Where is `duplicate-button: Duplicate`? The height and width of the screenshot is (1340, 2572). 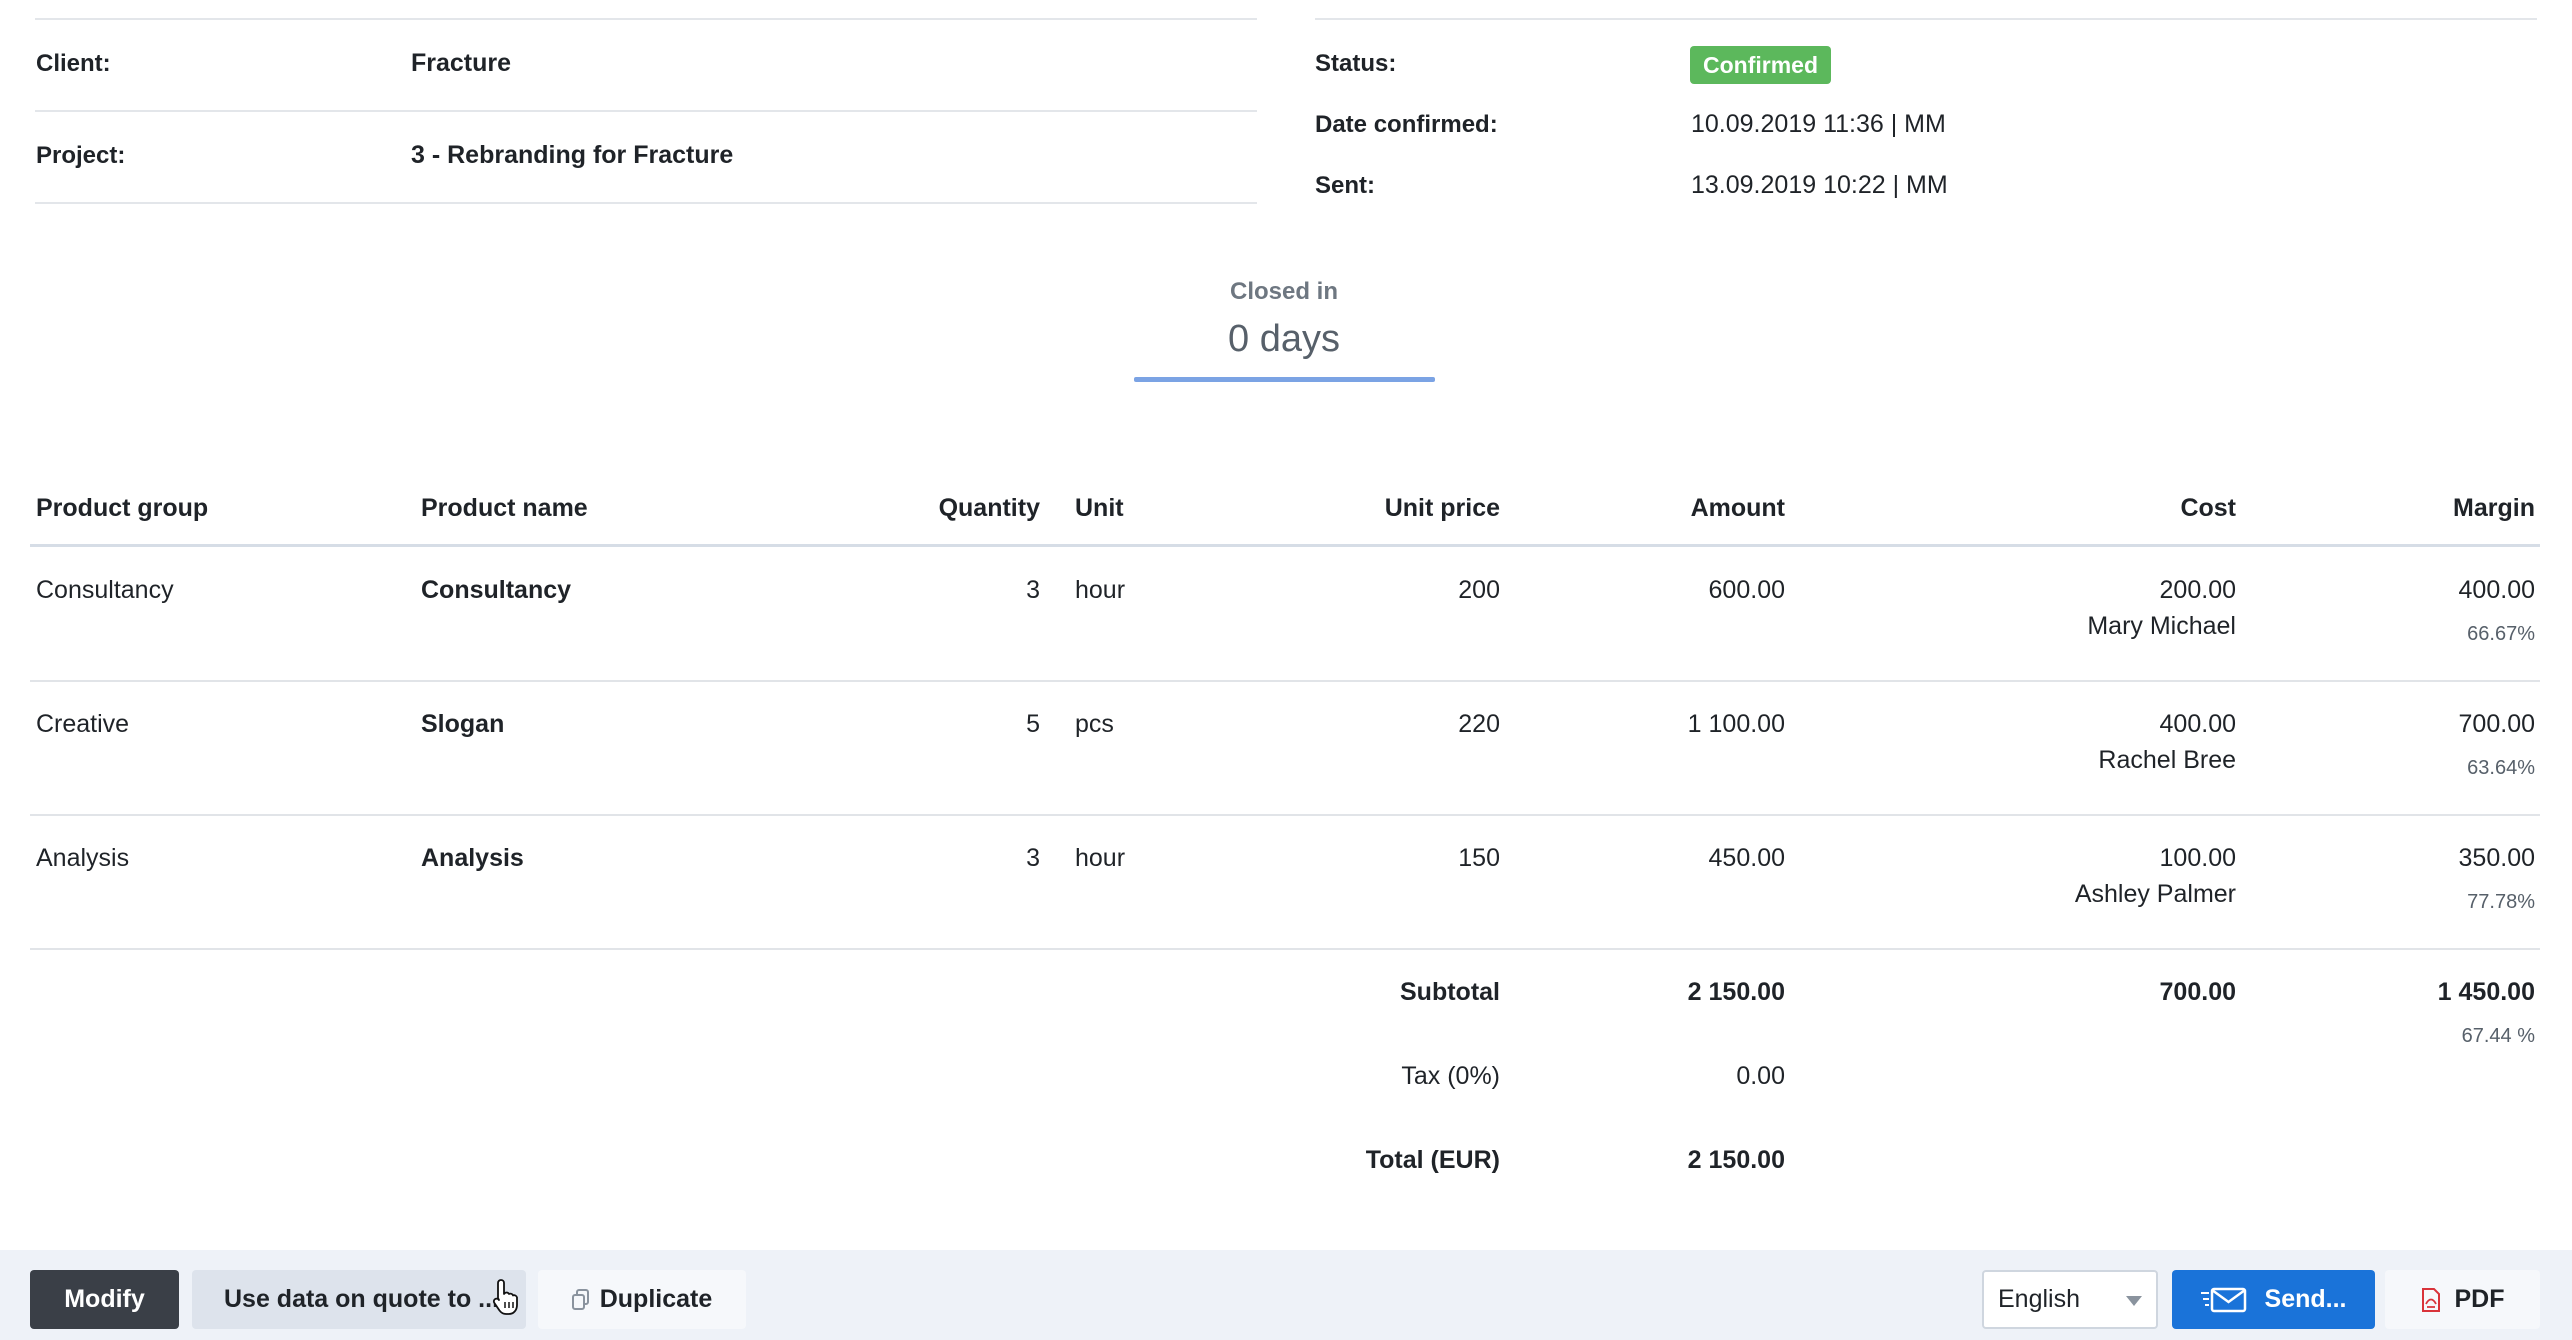
duplicate-button: Duplicate is located at coordinates (642, 1299).